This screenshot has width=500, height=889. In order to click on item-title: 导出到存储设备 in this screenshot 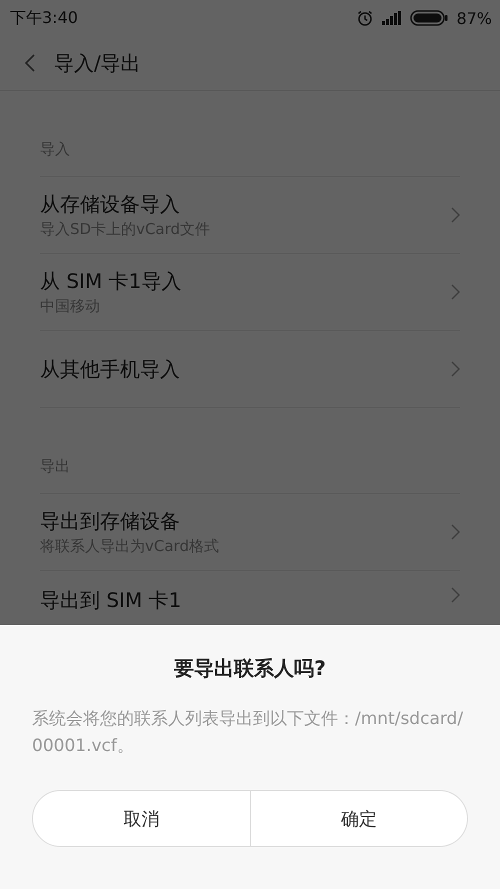, I will do `click(110, 521)`.